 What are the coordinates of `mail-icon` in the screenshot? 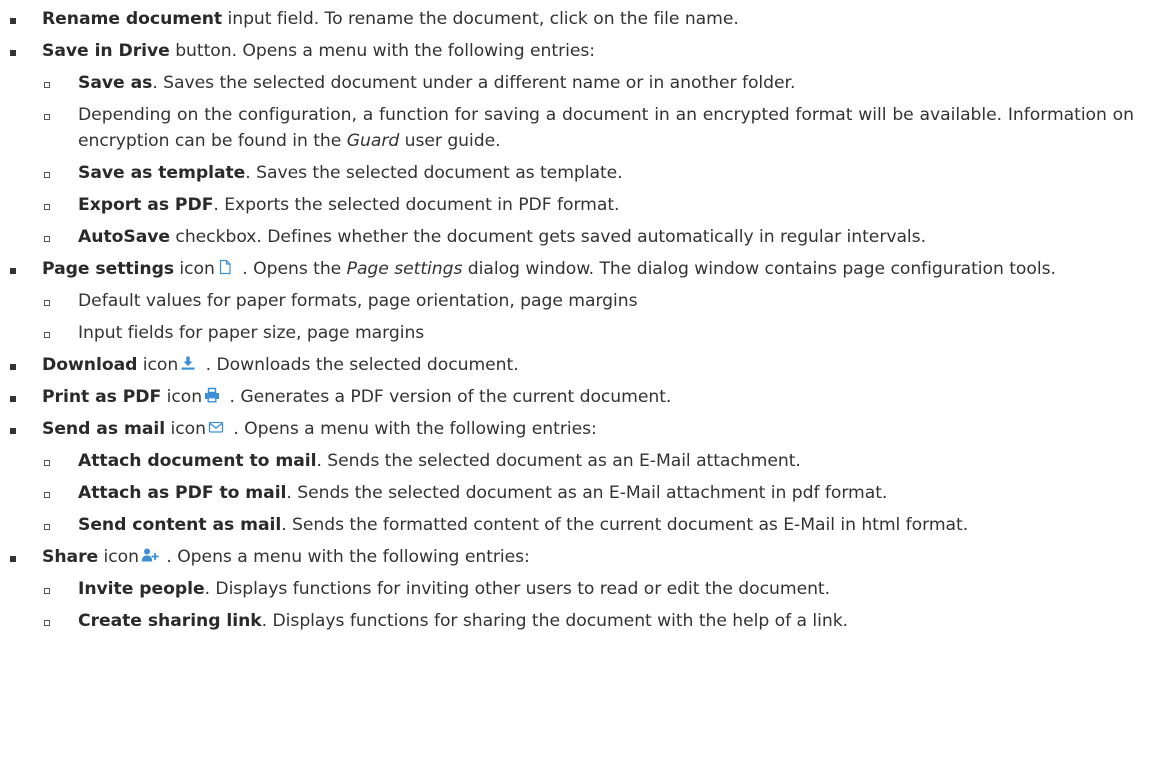 It's located at (216, 427).